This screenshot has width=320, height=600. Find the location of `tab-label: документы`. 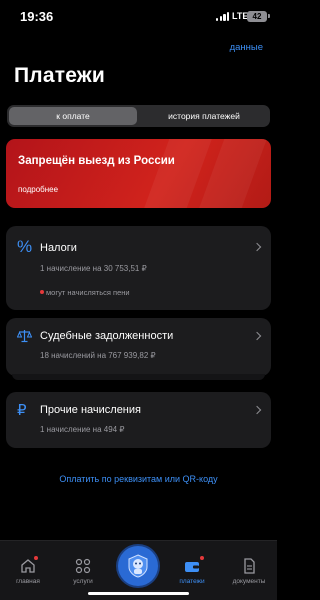

tab-label: документы is located at coordinates (249, 581).